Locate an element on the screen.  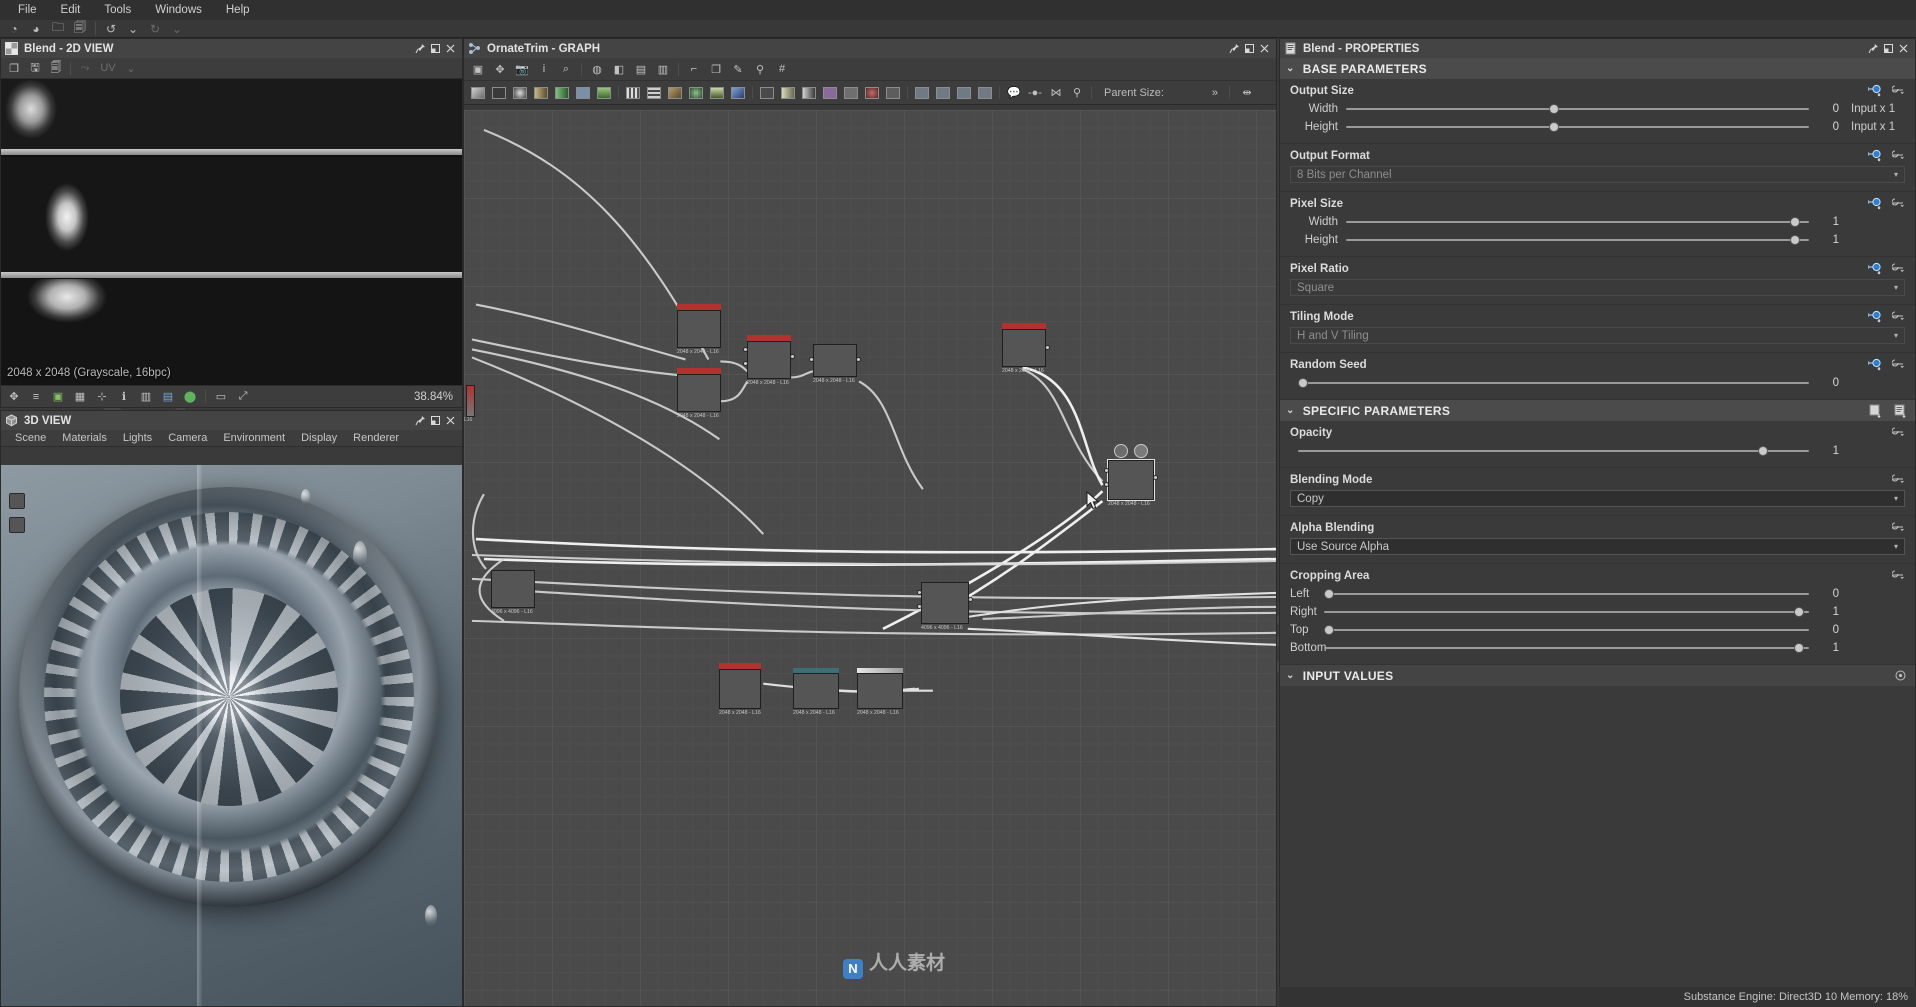
transform-node-icon is located at coordinates (654, 92).